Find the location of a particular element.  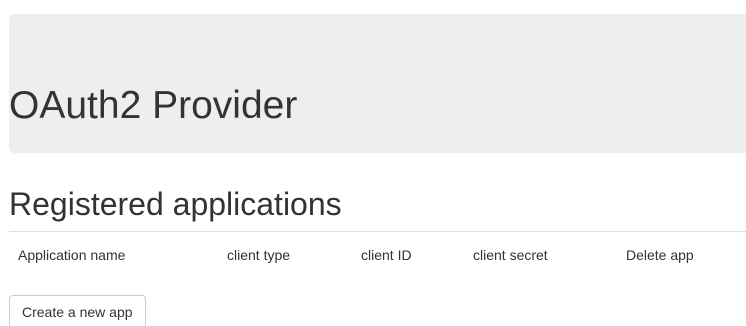

column-header-client-id: client ID is located at coordinates (386, 255).